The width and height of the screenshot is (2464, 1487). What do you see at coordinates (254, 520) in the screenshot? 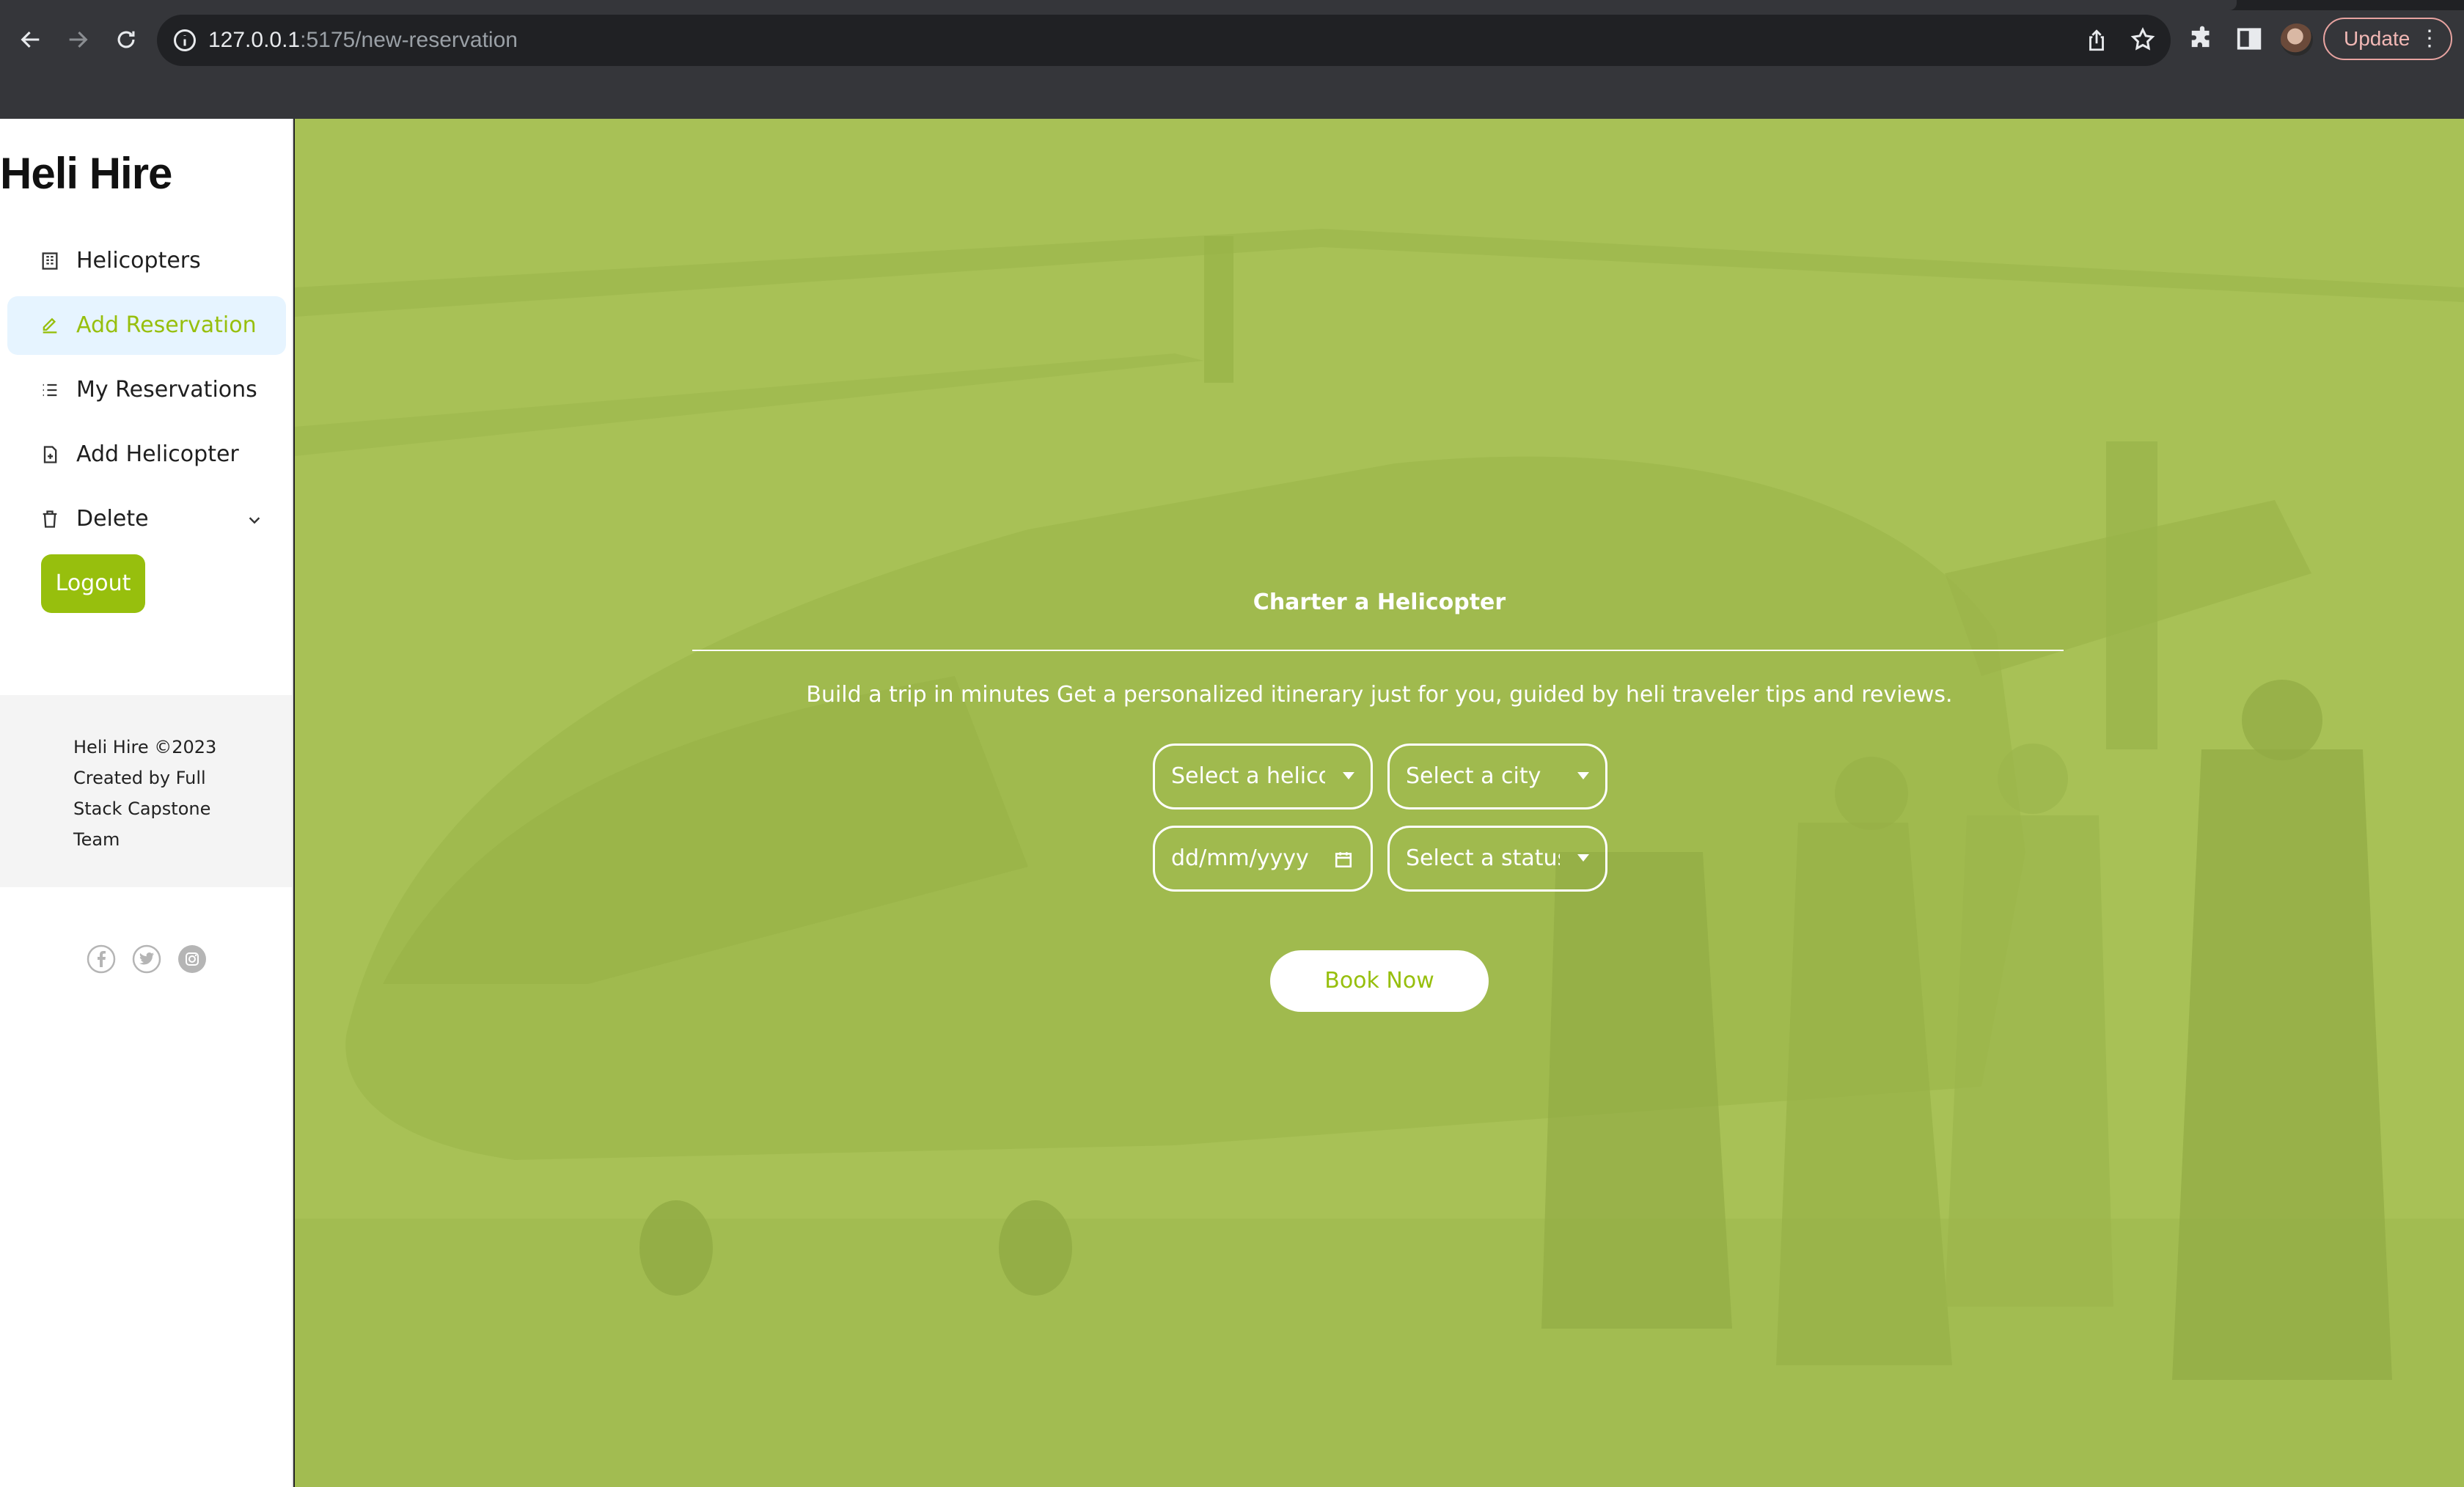
I see `chevron-down-icon` at bounding box center [254, 520].